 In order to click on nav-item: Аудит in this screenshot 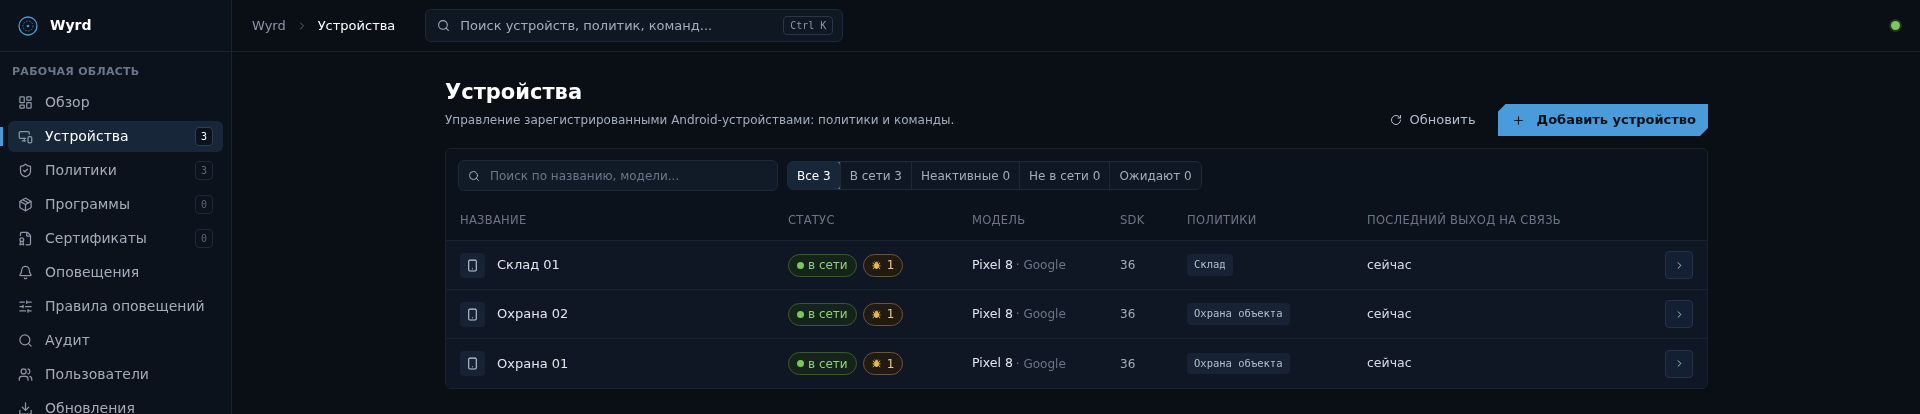, I will do `click(115, 340)`.